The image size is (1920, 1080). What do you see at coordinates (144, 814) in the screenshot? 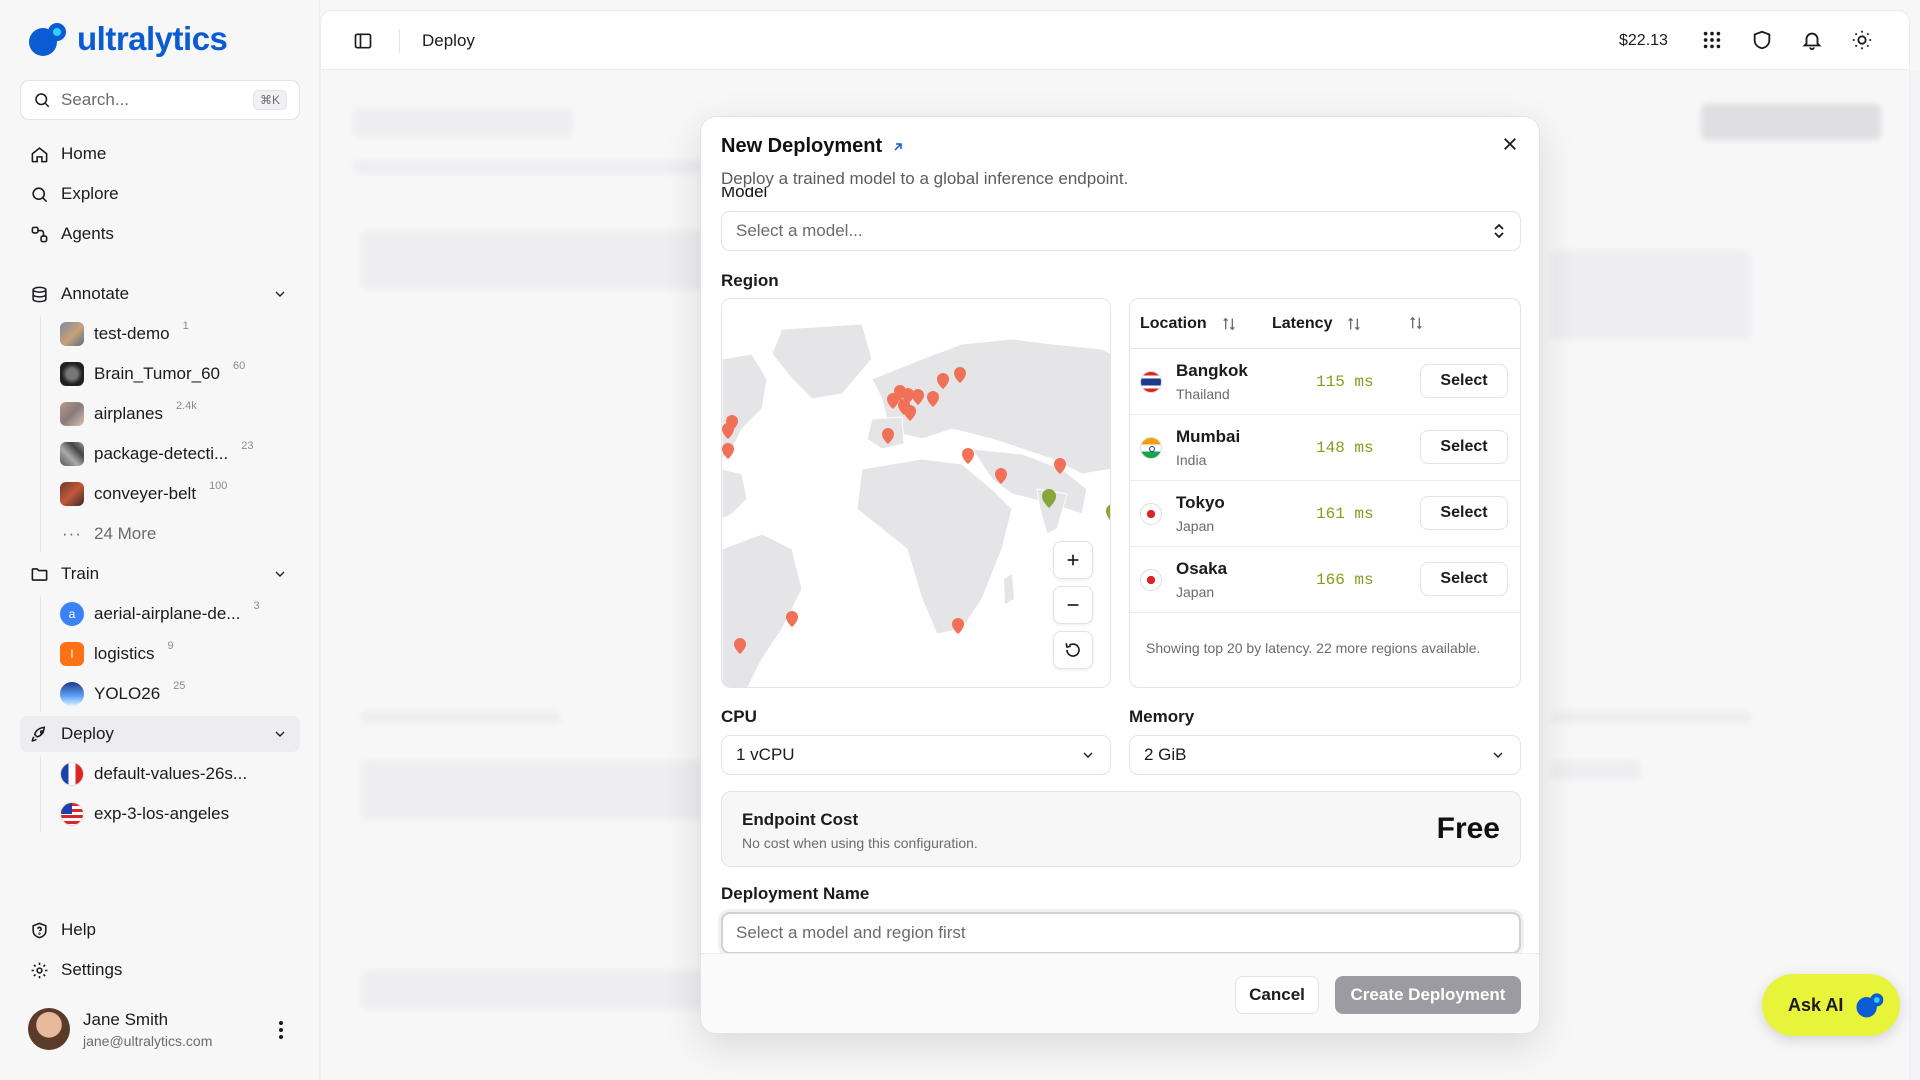
I see `deploy-item: exp-3-los-angeles` at bounding box center [144, 814].